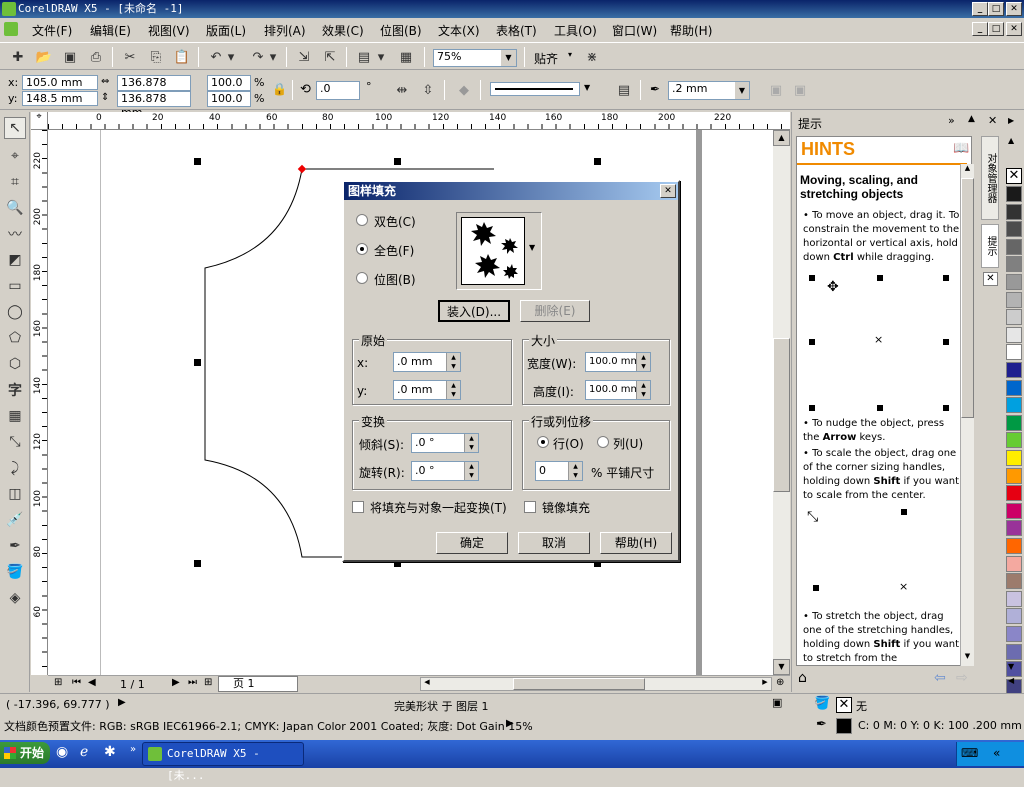 The image size is (1024, 787). I want to click on import-icon: ⇲, so click(304, 57).